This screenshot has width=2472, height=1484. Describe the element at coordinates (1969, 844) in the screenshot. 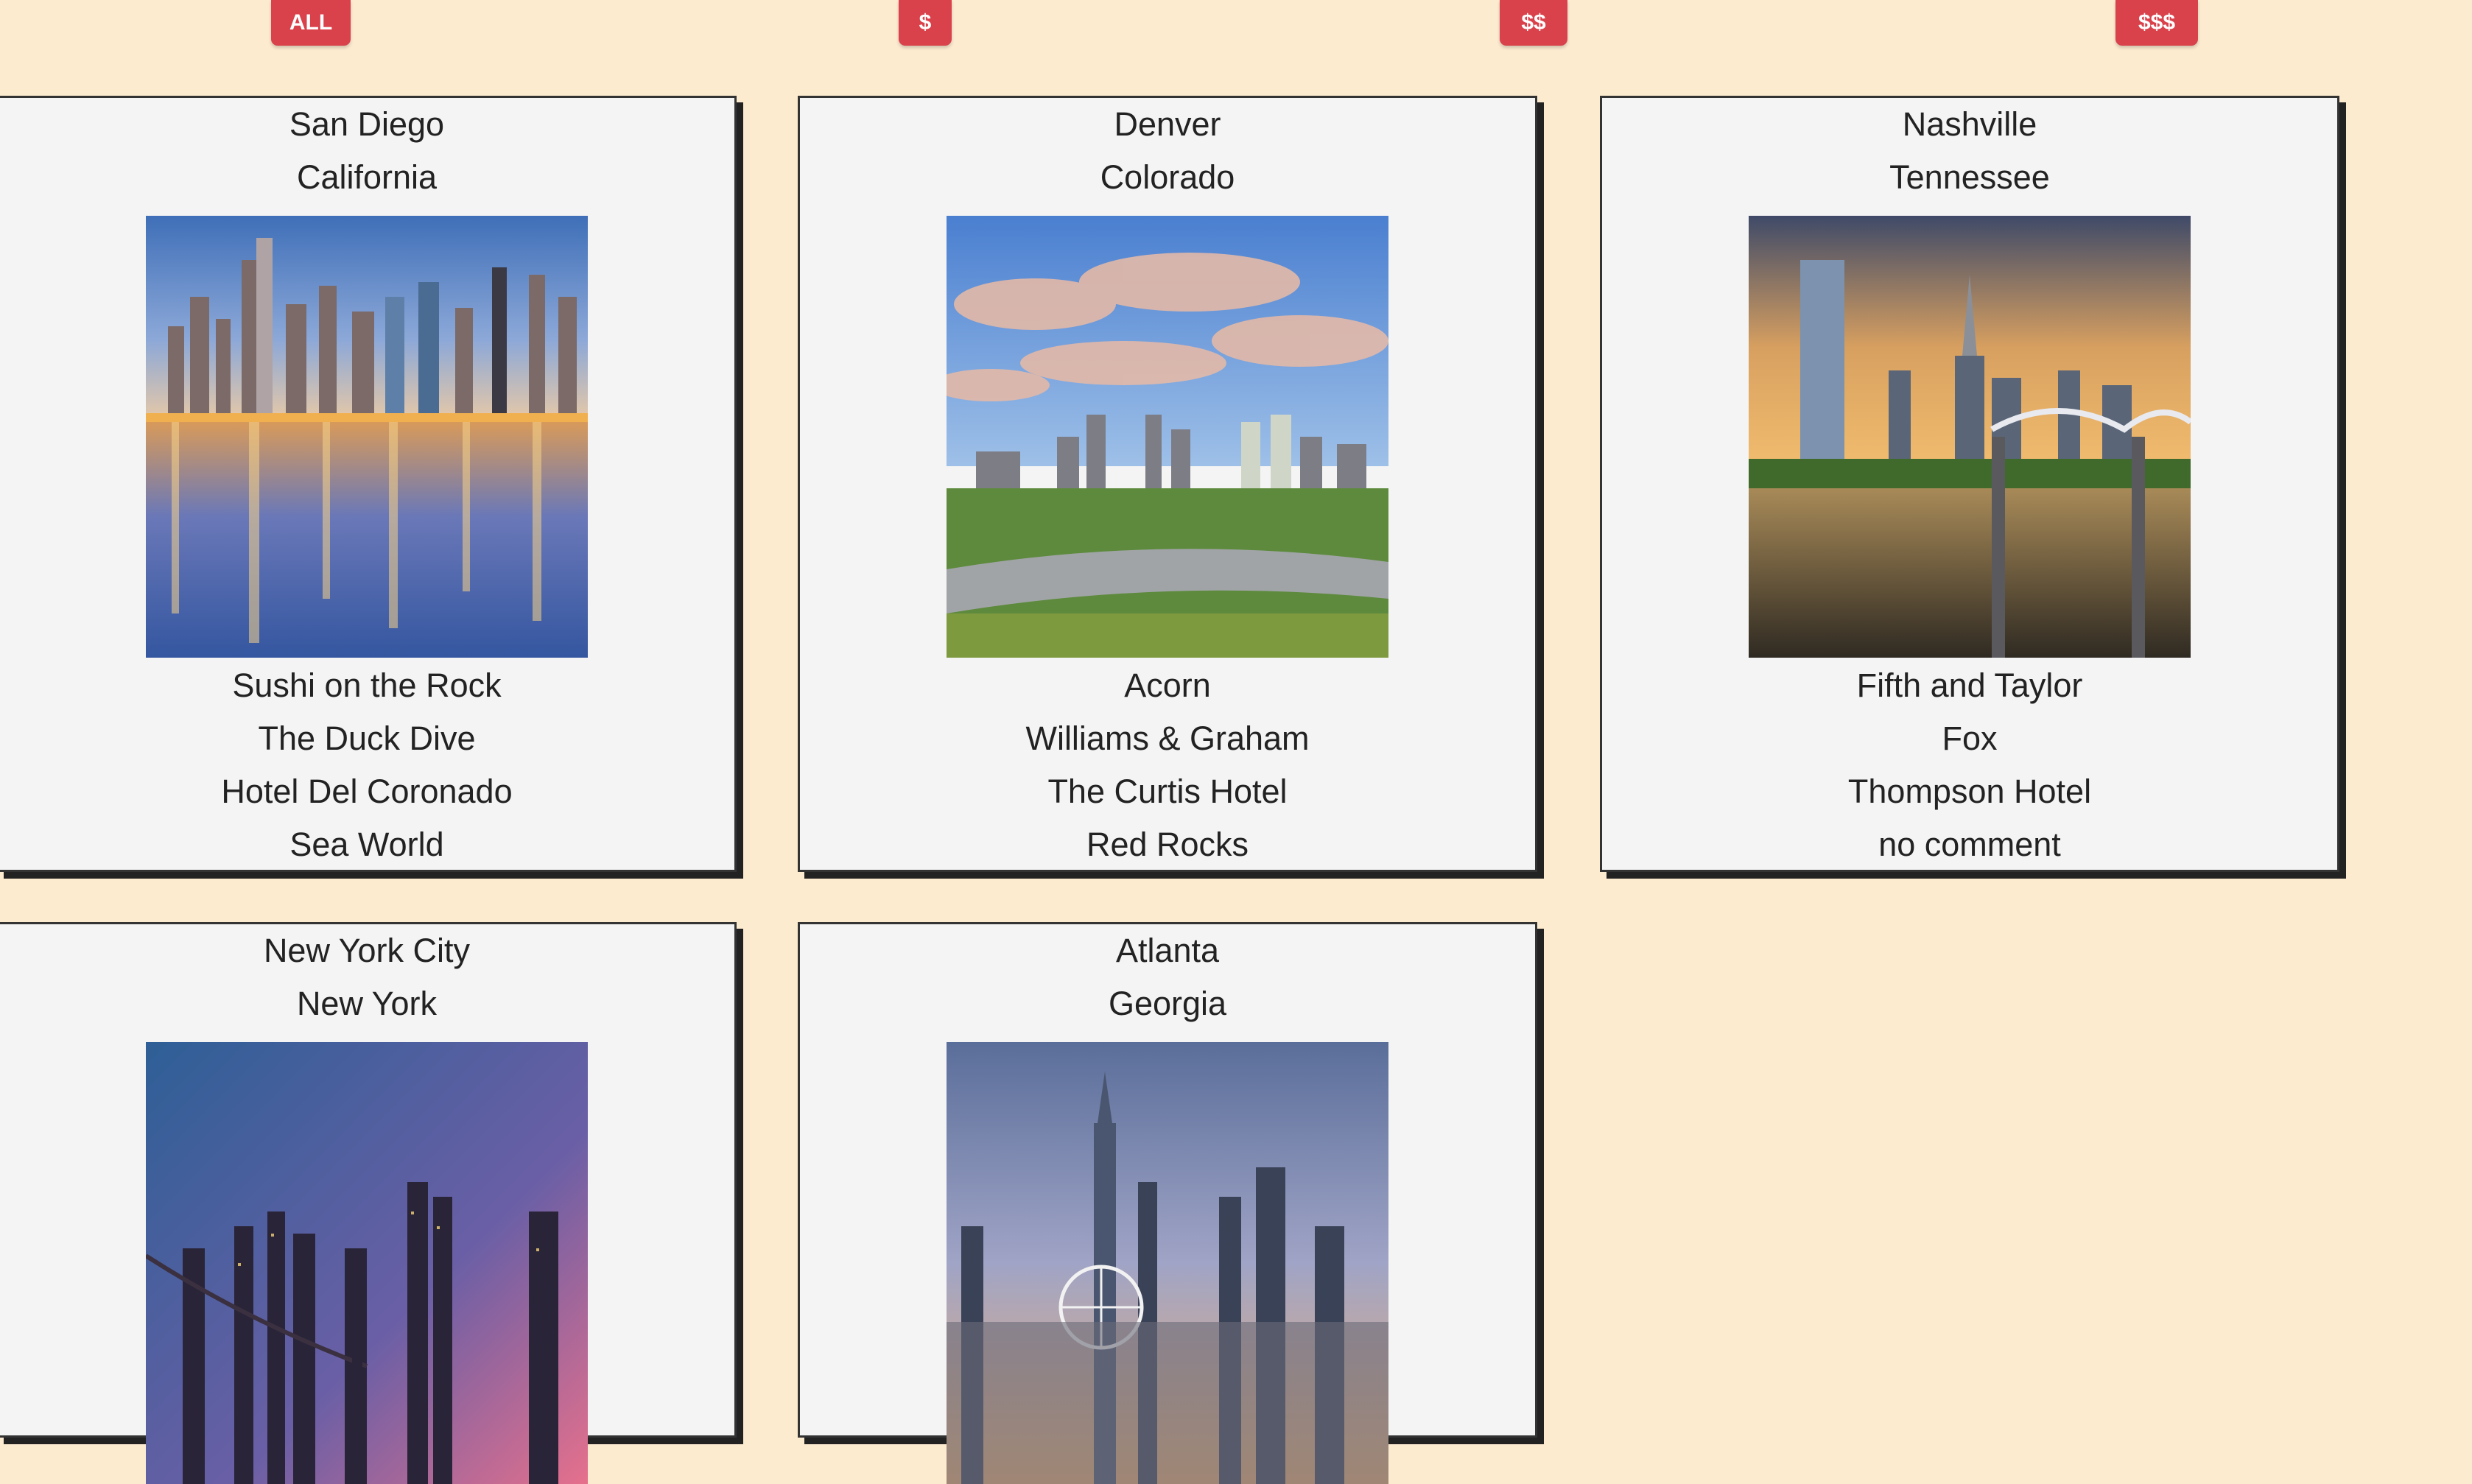

I see `card-item: no comment` at that location.